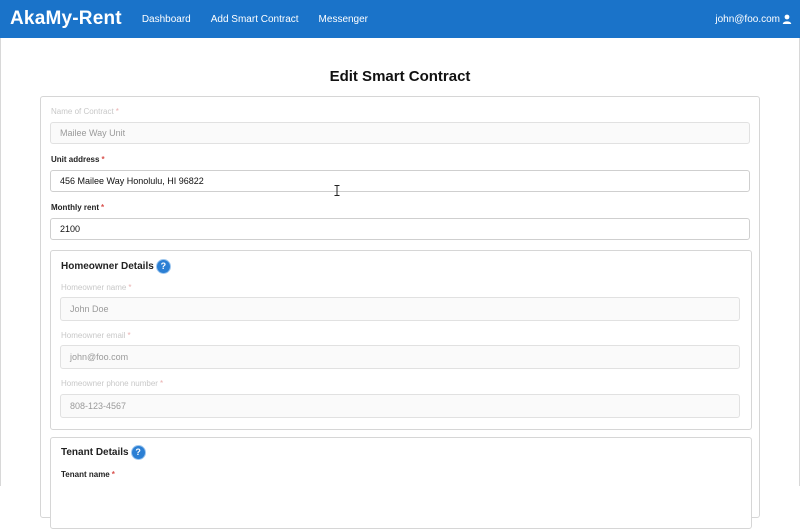 The width and height of the screenshot is (800, 529). What do you see at coordinates (343, 19) in the screenshot?
I see `nav-messenger: Messenger` at bounding box center [343, 19].